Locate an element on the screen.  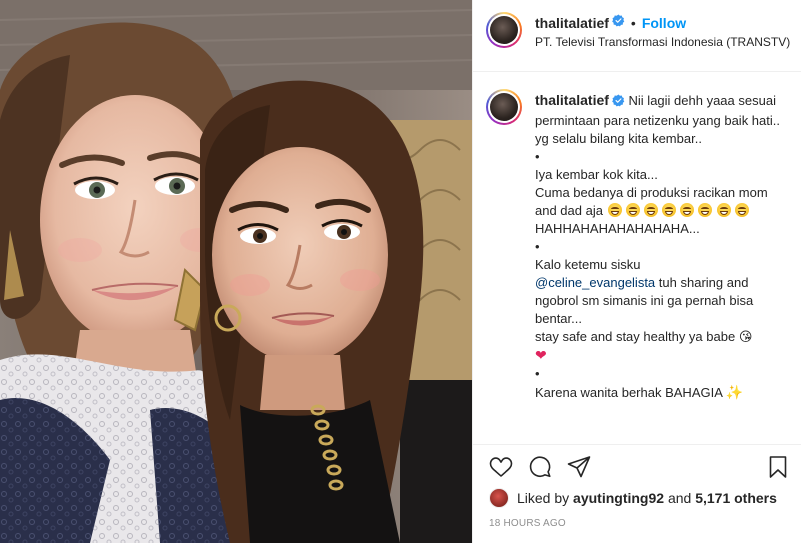
author-avatar is located at coordinates (504, 30).